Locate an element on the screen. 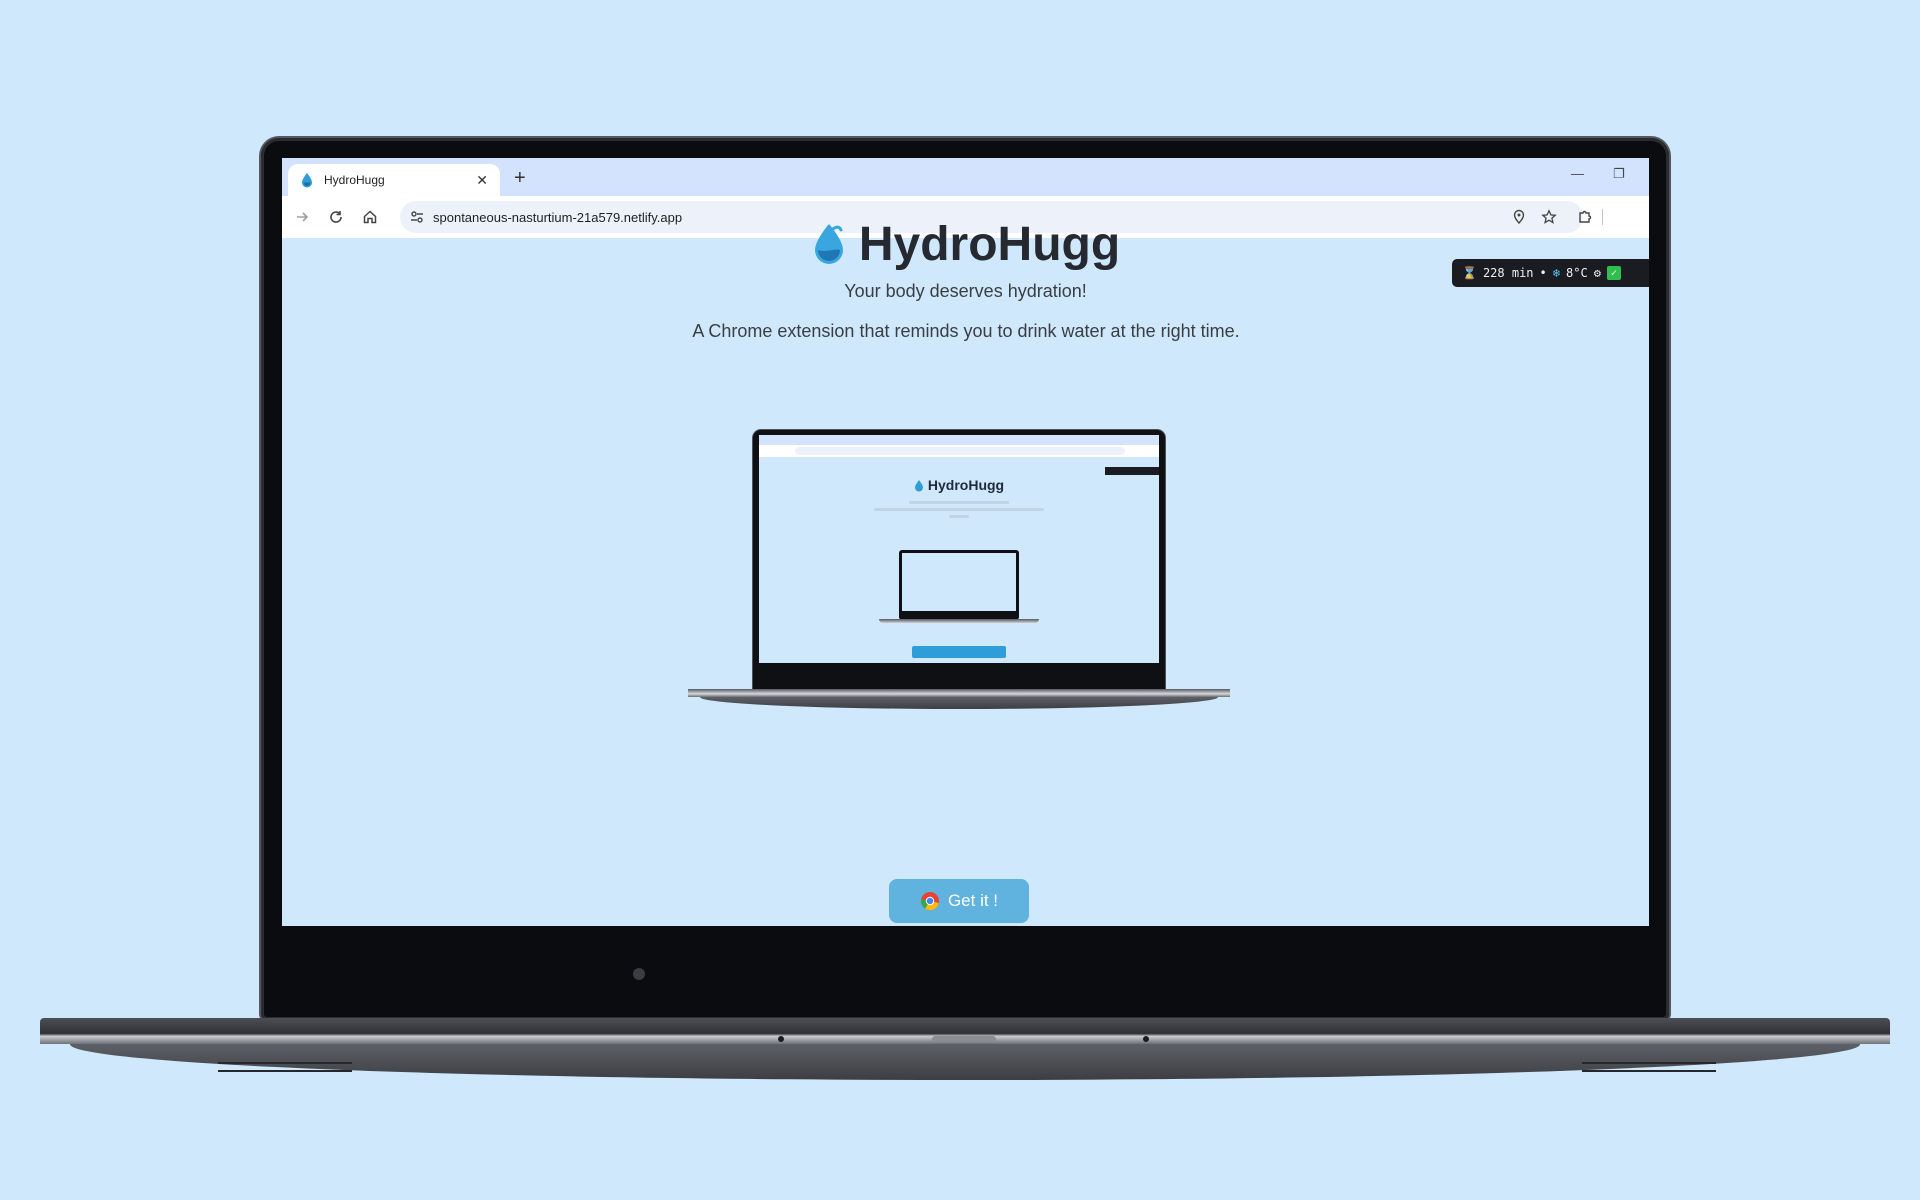 The height and width of the screenshot is (1200, 1920). chrome-icon is located at coordinates (929, 901).